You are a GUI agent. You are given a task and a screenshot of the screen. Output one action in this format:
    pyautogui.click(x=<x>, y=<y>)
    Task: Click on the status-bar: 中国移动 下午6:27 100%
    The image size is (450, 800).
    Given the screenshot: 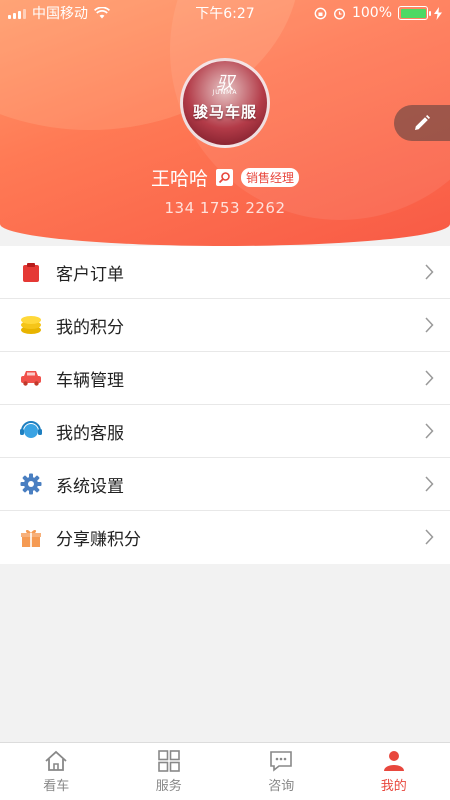 What is the action you would take?
    pyautogui.click(x=225, y=13)
    